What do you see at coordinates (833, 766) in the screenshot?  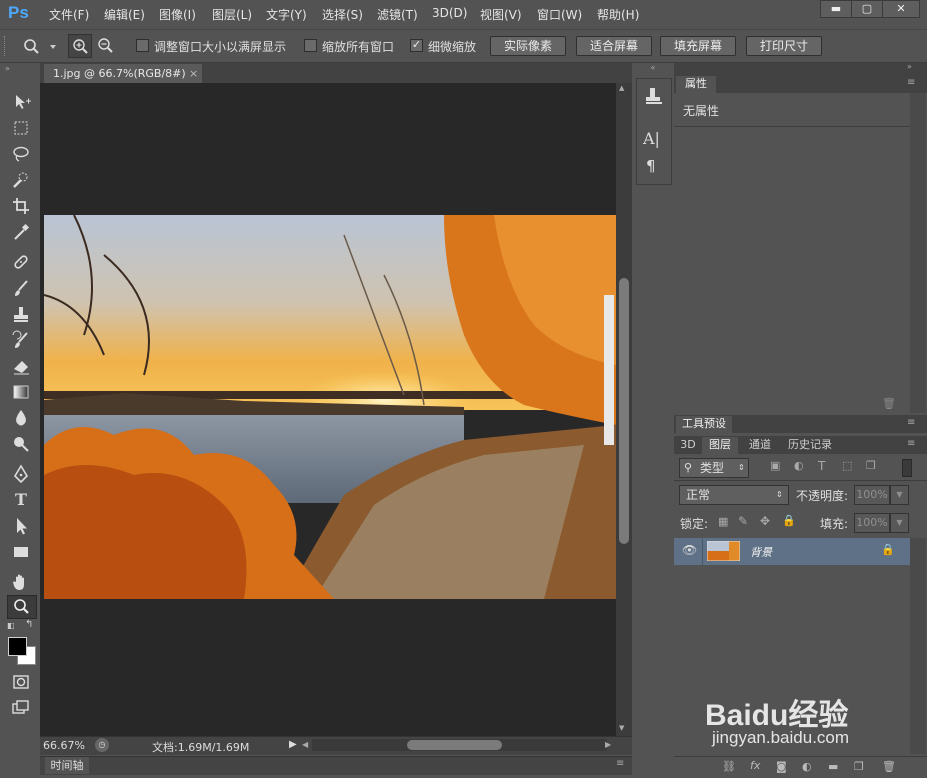 I see `new-group-icon: ▬` at bounding box center [833, 766].